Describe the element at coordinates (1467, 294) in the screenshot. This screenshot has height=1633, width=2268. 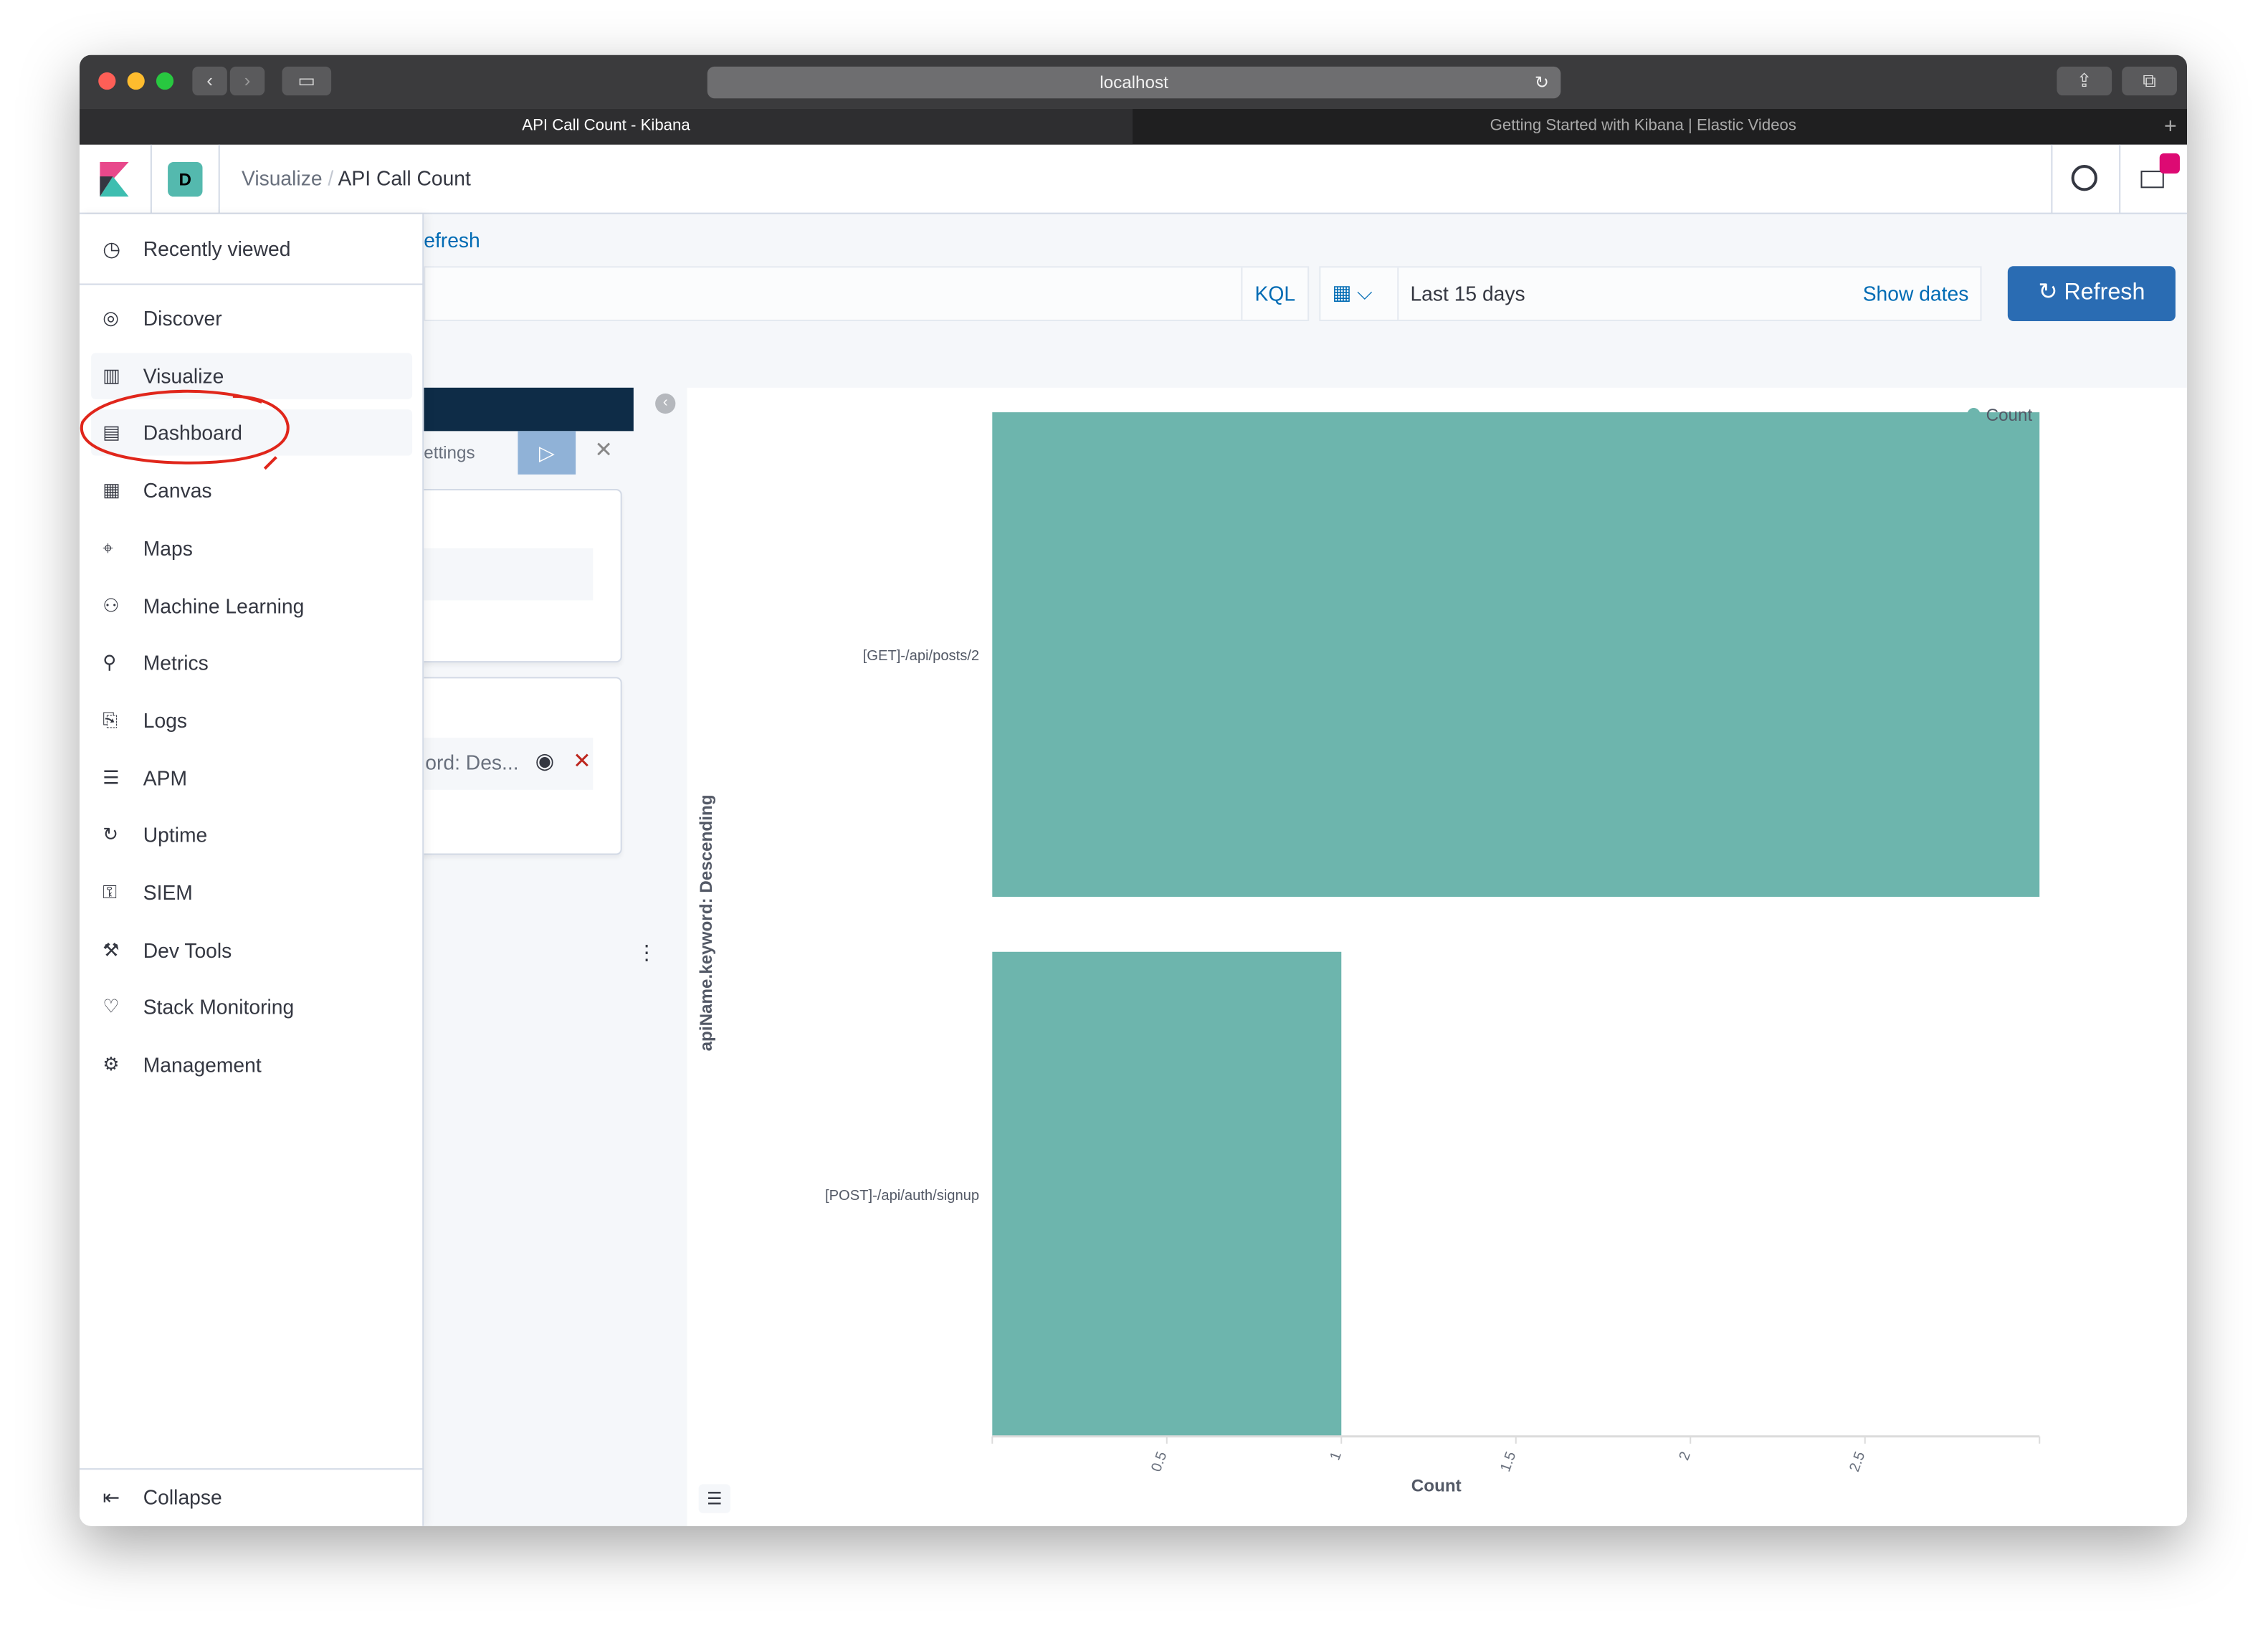
I see `date-range-text: Last 15 days` at that location.